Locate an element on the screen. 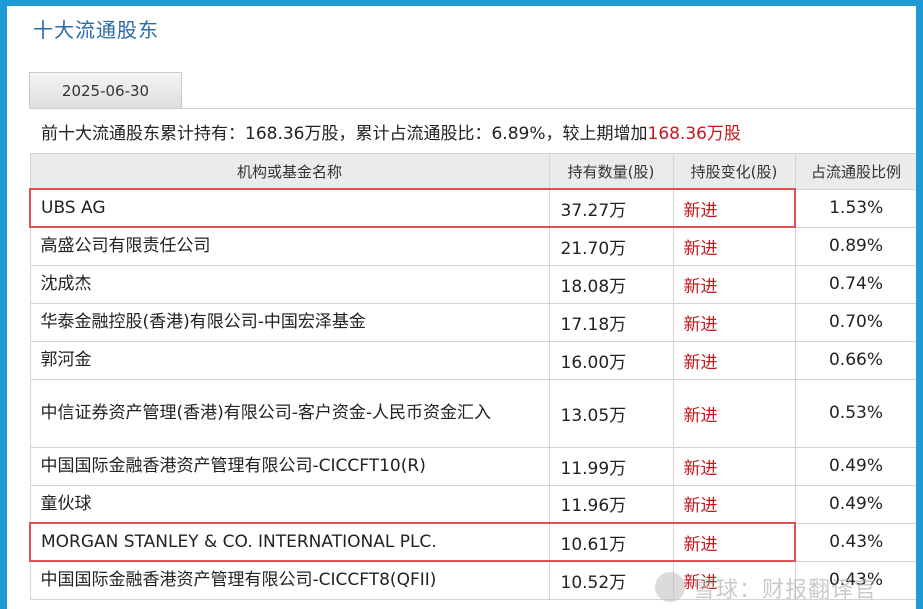 This screenshot has width=923, height=609. watermark-text: 雪球：财报翻译官 is located at coordinates (785, 590).